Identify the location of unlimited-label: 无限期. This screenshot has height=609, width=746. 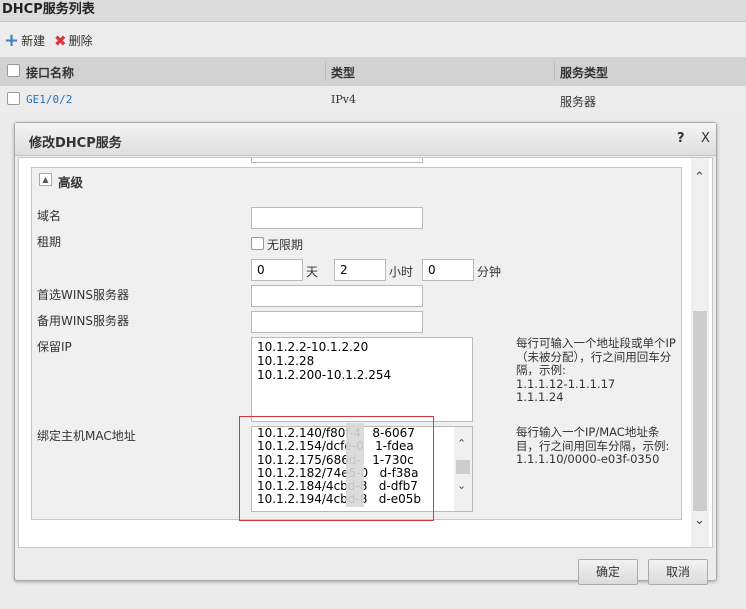
(285, 245).